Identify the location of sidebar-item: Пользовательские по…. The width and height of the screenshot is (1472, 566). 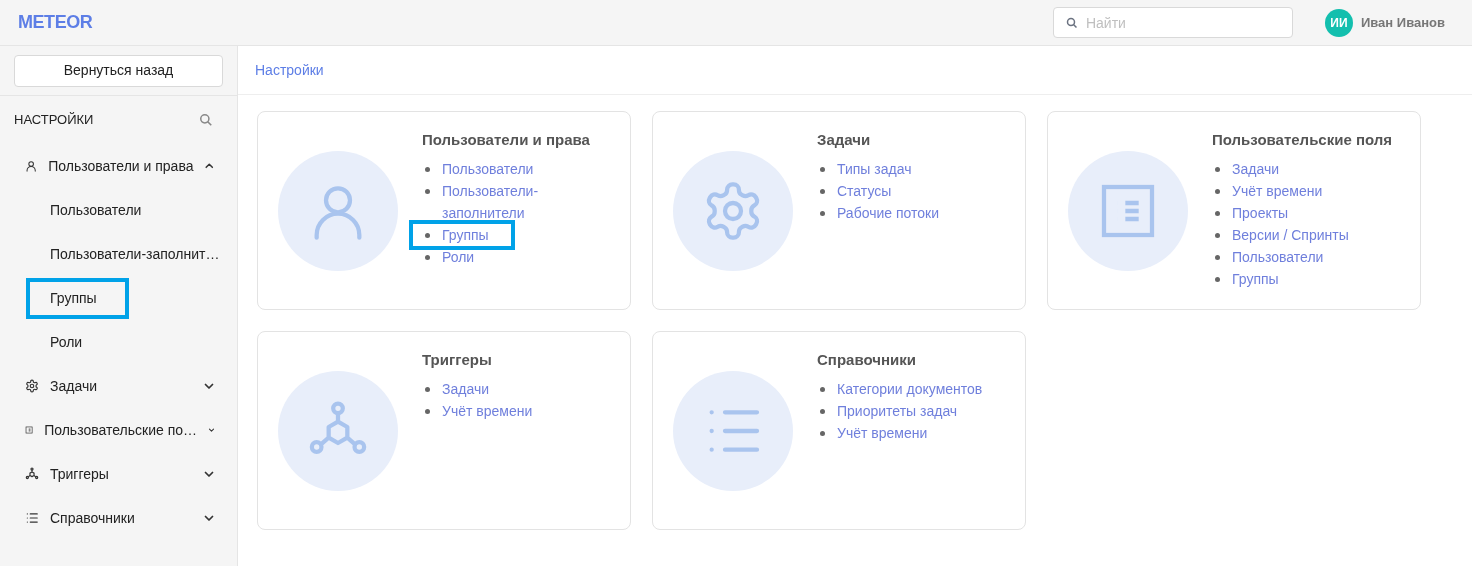
(118, 430).